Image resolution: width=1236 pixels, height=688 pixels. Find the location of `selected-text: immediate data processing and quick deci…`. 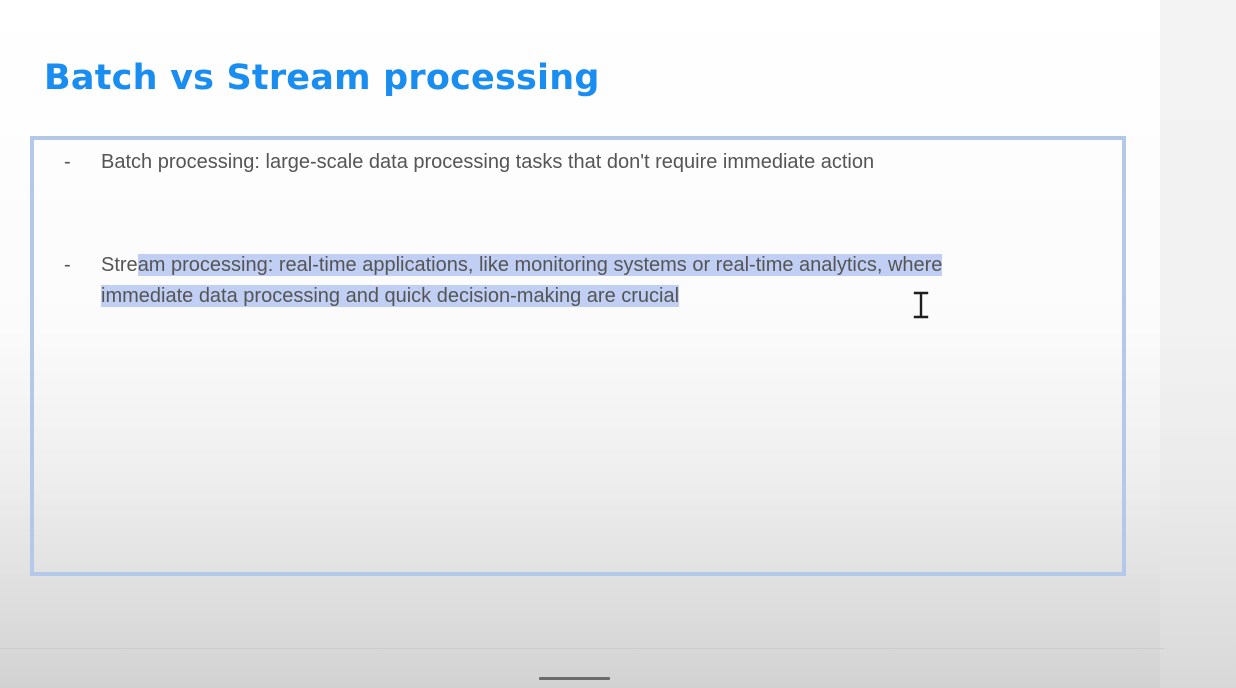

selected-text: immediate data processing and quick deci… is located at coordinates (390, 296).